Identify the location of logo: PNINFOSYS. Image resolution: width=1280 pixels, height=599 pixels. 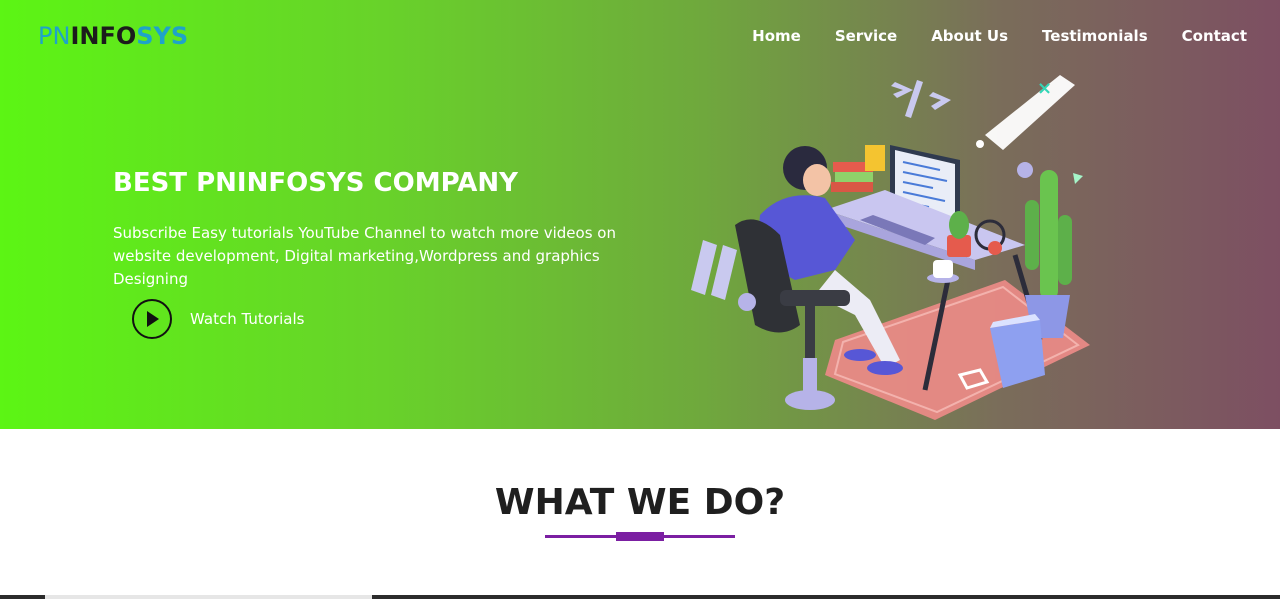
(113, 36).